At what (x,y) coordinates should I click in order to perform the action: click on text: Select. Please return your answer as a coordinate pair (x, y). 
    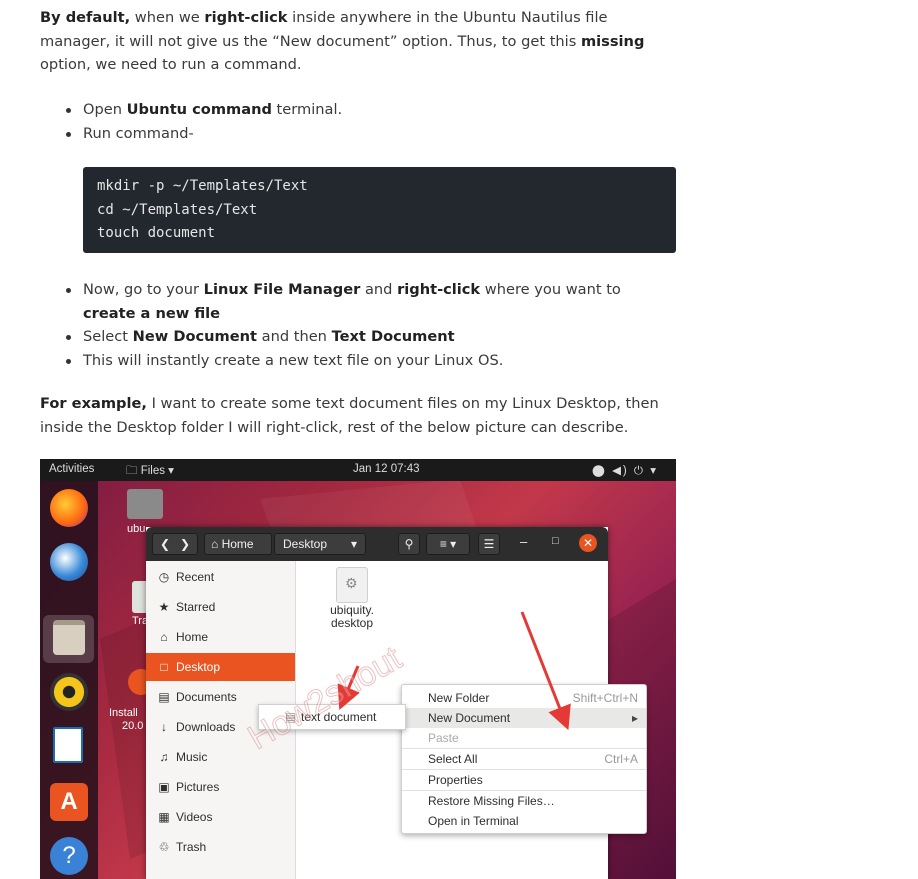
    Looking at the image, I should click on (108, 336).